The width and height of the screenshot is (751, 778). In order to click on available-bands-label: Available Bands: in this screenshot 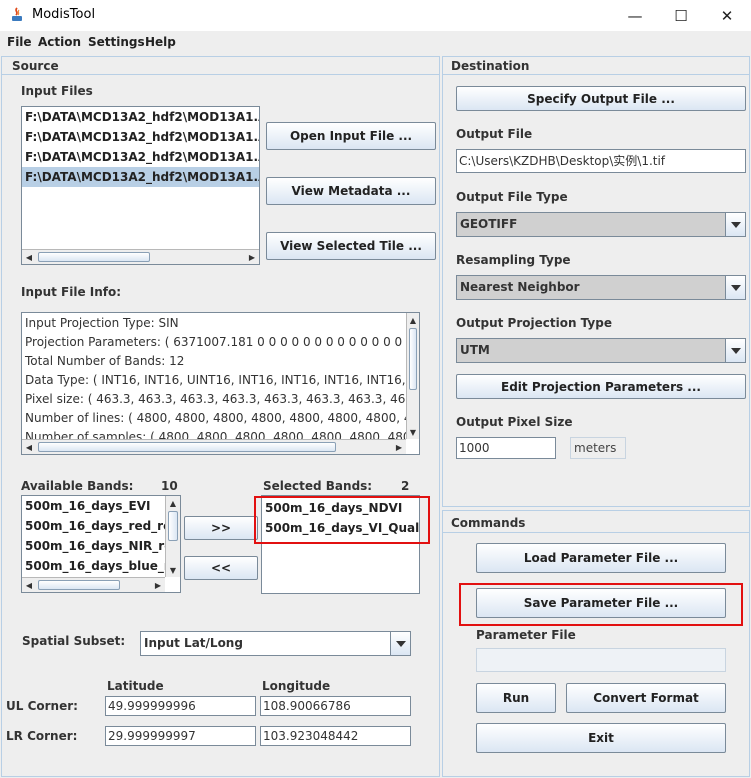, I will do `click(77, 486)`.